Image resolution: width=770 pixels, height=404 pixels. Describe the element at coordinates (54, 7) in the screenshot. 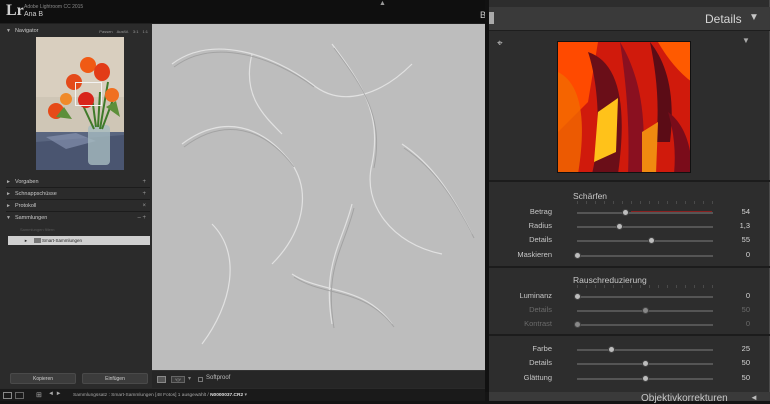

I see `app-name: Adobe Lightroom CC 2015` at that location.